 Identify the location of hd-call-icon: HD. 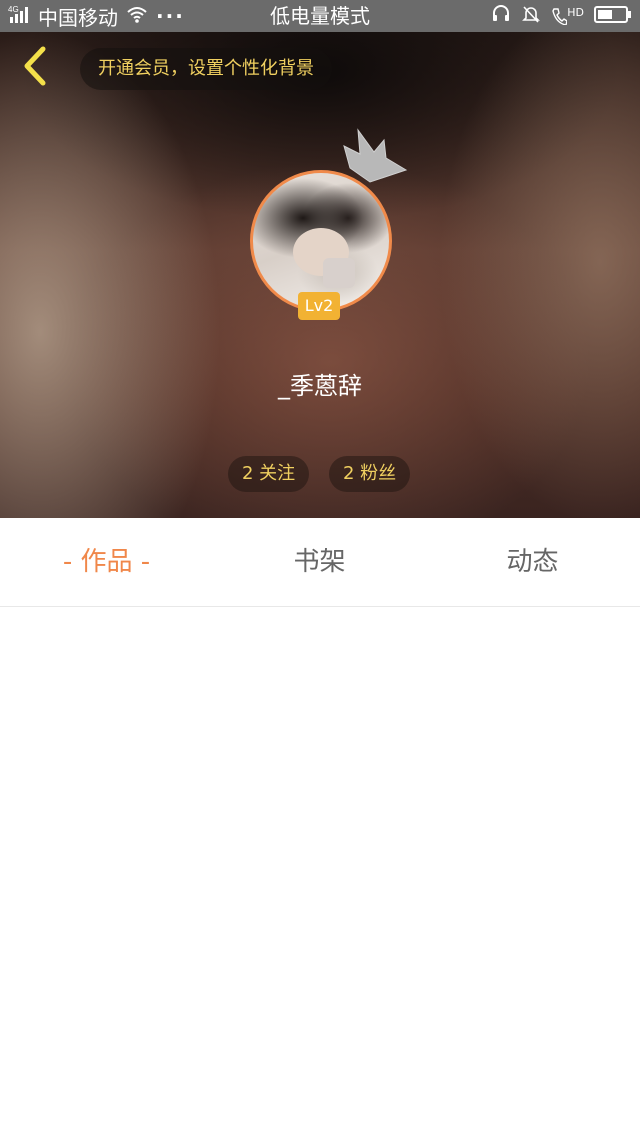
(567, 16).